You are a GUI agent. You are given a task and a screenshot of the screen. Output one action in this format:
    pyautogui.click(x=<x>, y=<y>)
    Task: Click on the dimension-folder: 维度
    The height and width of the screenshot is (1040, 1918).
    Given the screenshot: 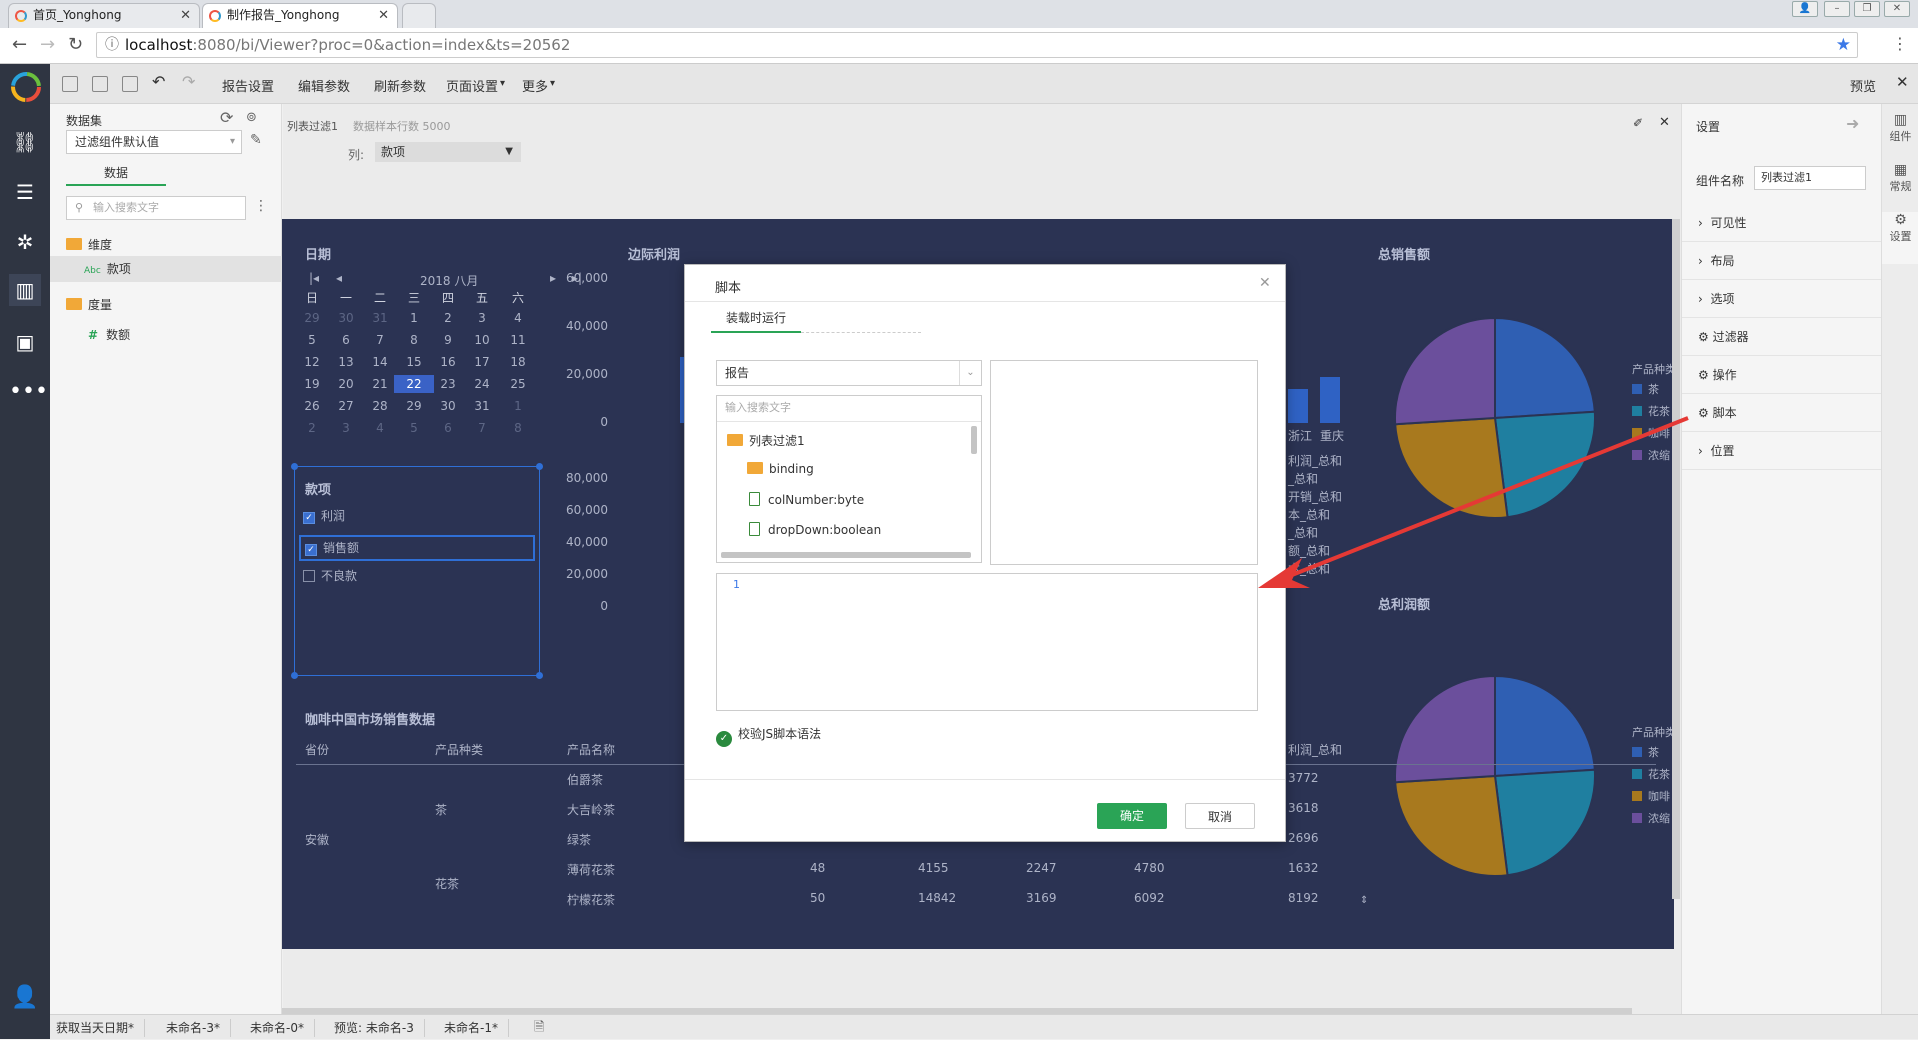 What is the action you would take?
    pyautogui.click(x=89, y=244)
    